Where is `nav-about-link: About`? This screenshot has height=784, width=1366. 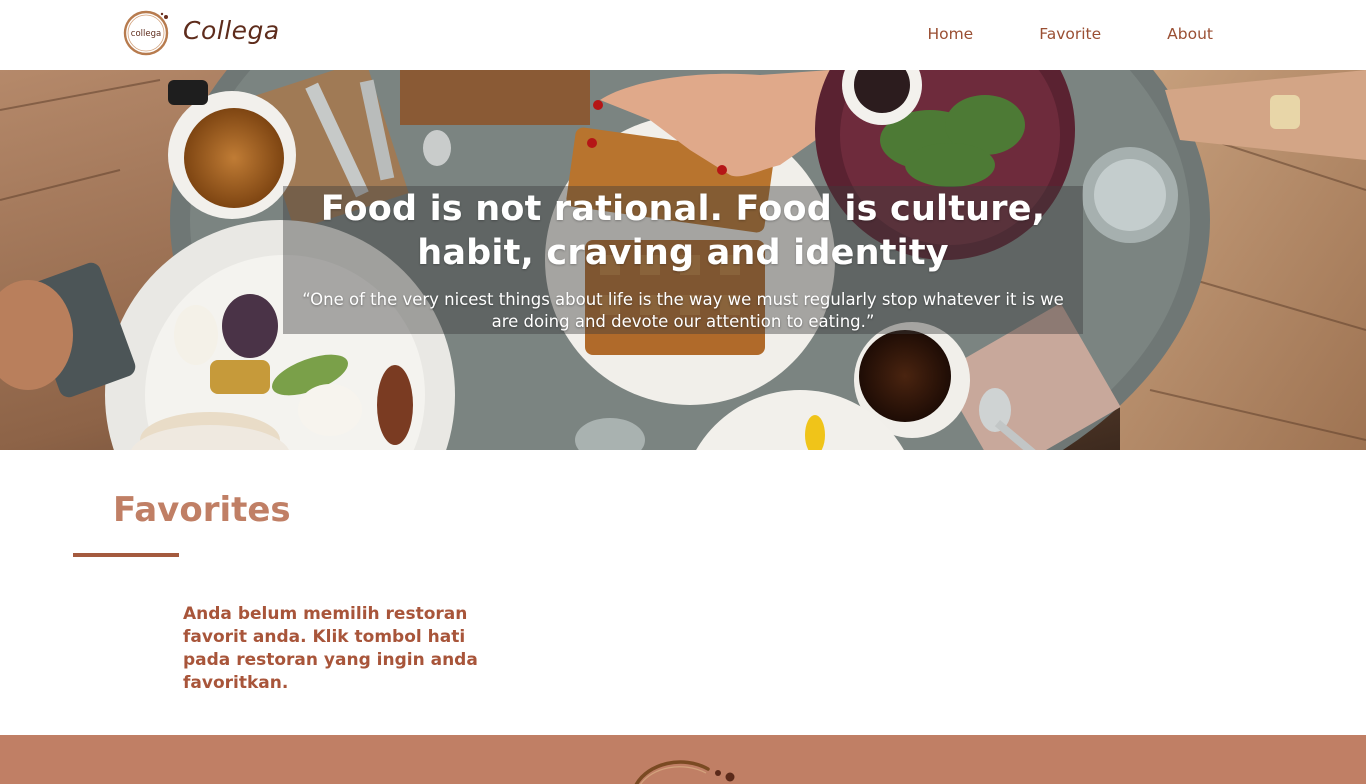
nav-about-link: About is located at coordinates (1190, 34).